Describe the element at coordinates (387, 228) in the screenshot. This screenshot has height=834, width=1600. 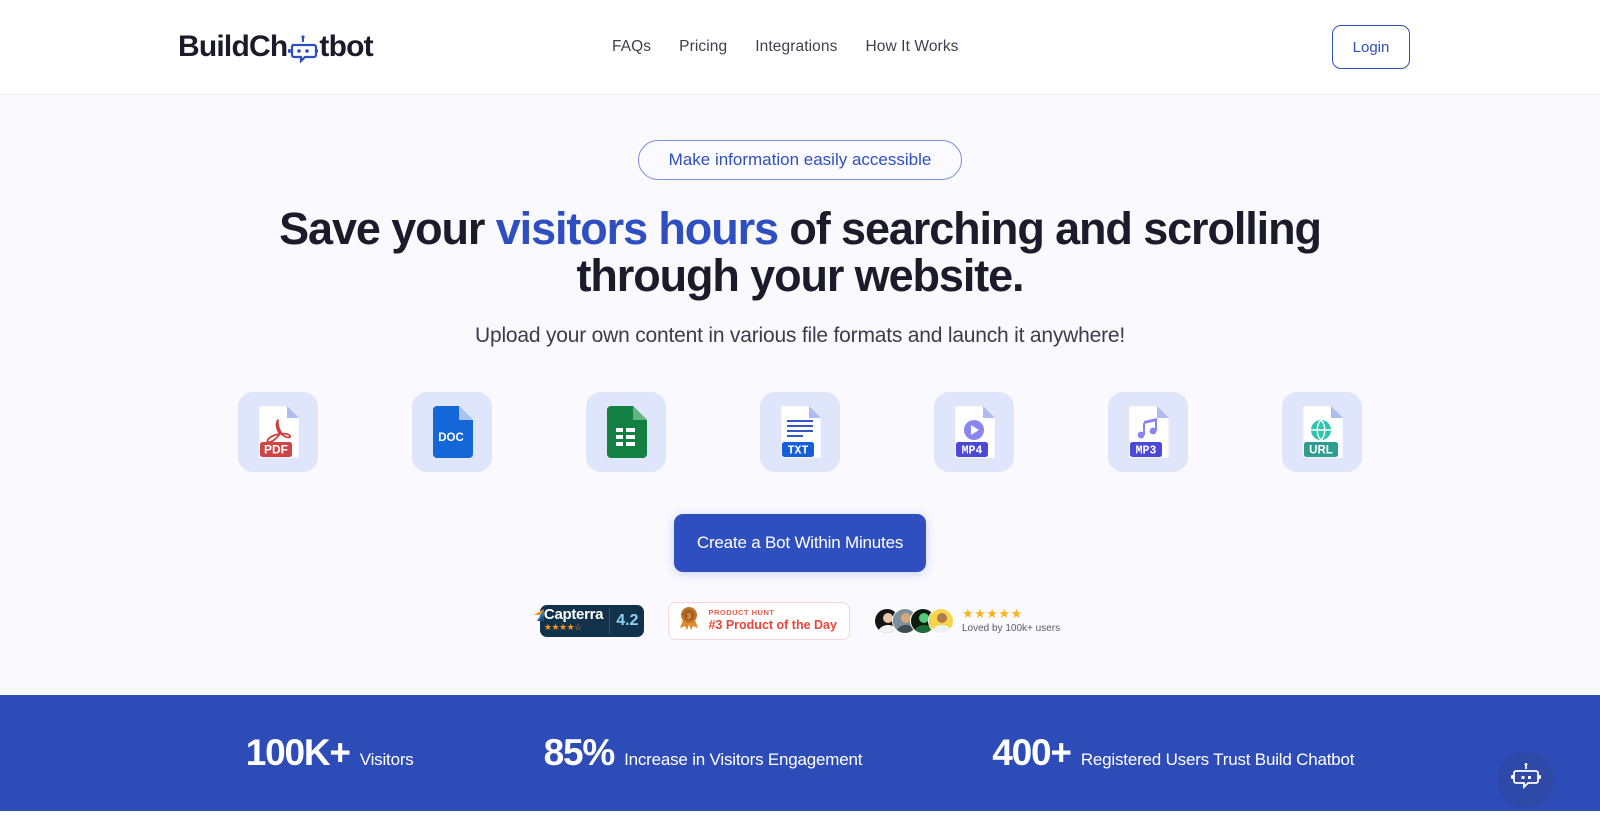
I see `headline-part-1: Save your` at that location.